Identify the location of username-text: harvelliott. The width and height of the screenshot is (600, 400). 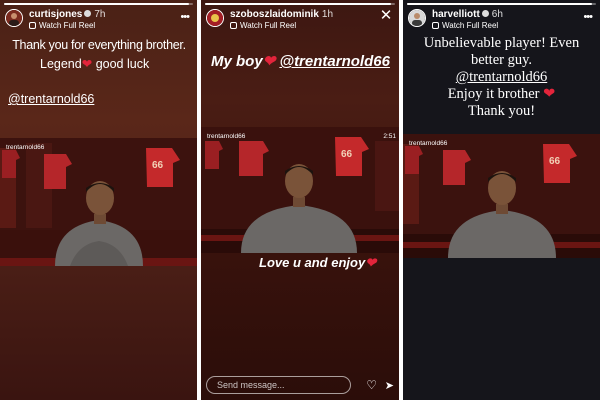
(456, 14).